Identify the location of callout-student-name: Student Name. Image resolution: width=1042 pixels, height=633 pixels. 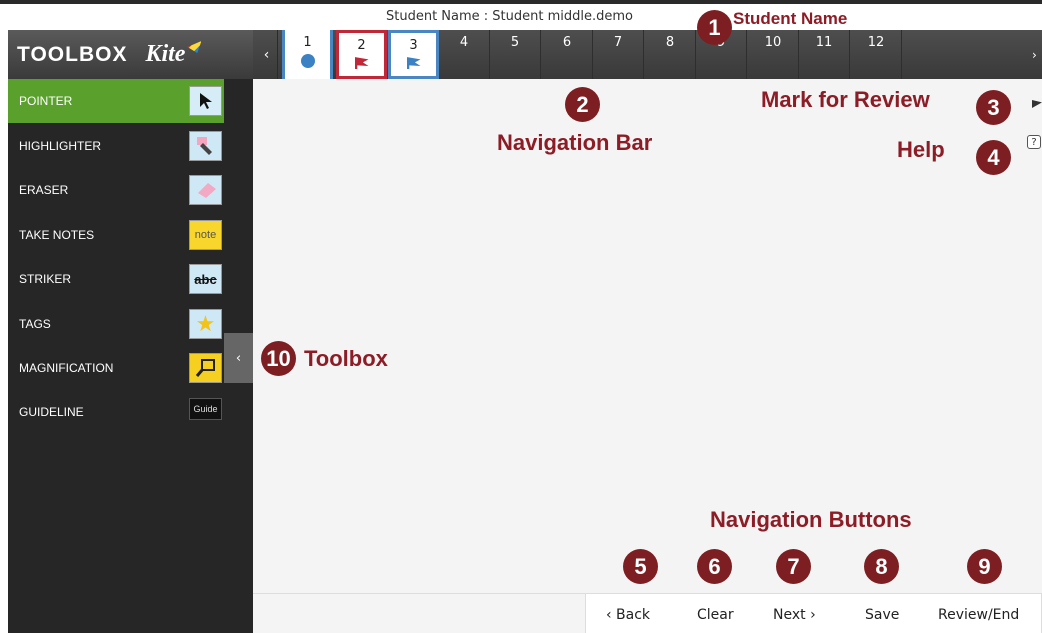
(790, 18).